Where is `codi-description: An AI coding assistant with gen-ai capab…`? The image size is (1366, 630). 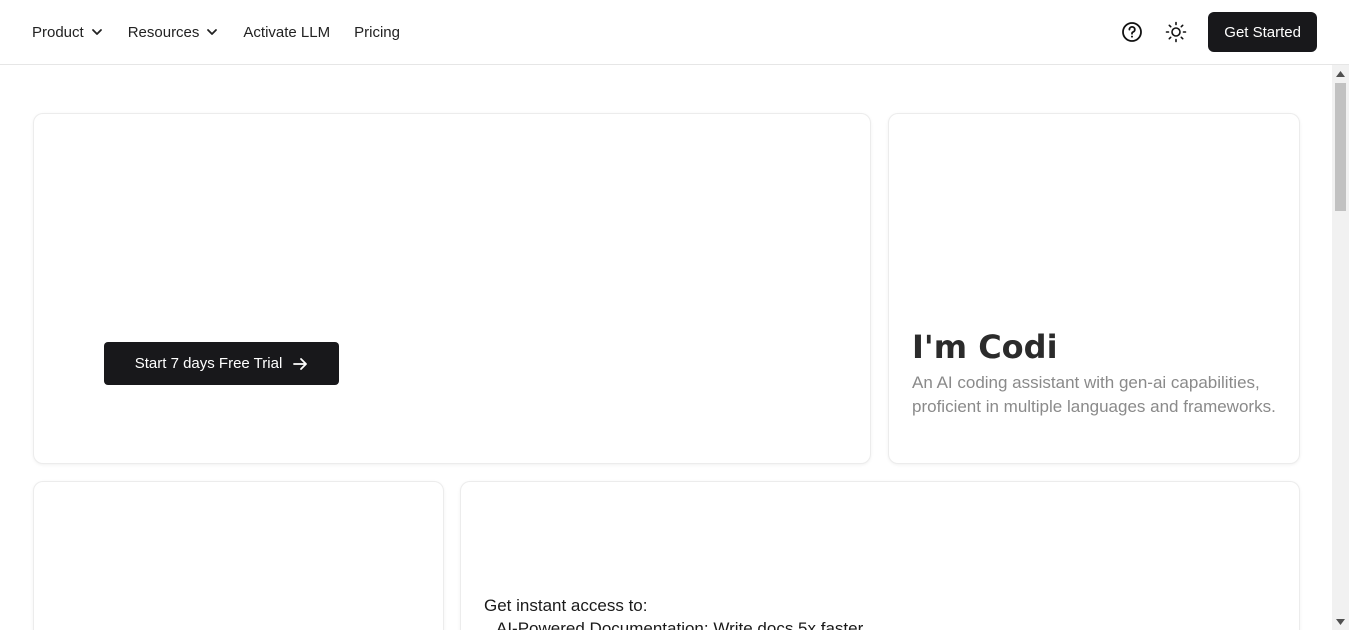
codi-description: An AI coding assistant with gen-ai capab… is located at coordinates (1094, 394).